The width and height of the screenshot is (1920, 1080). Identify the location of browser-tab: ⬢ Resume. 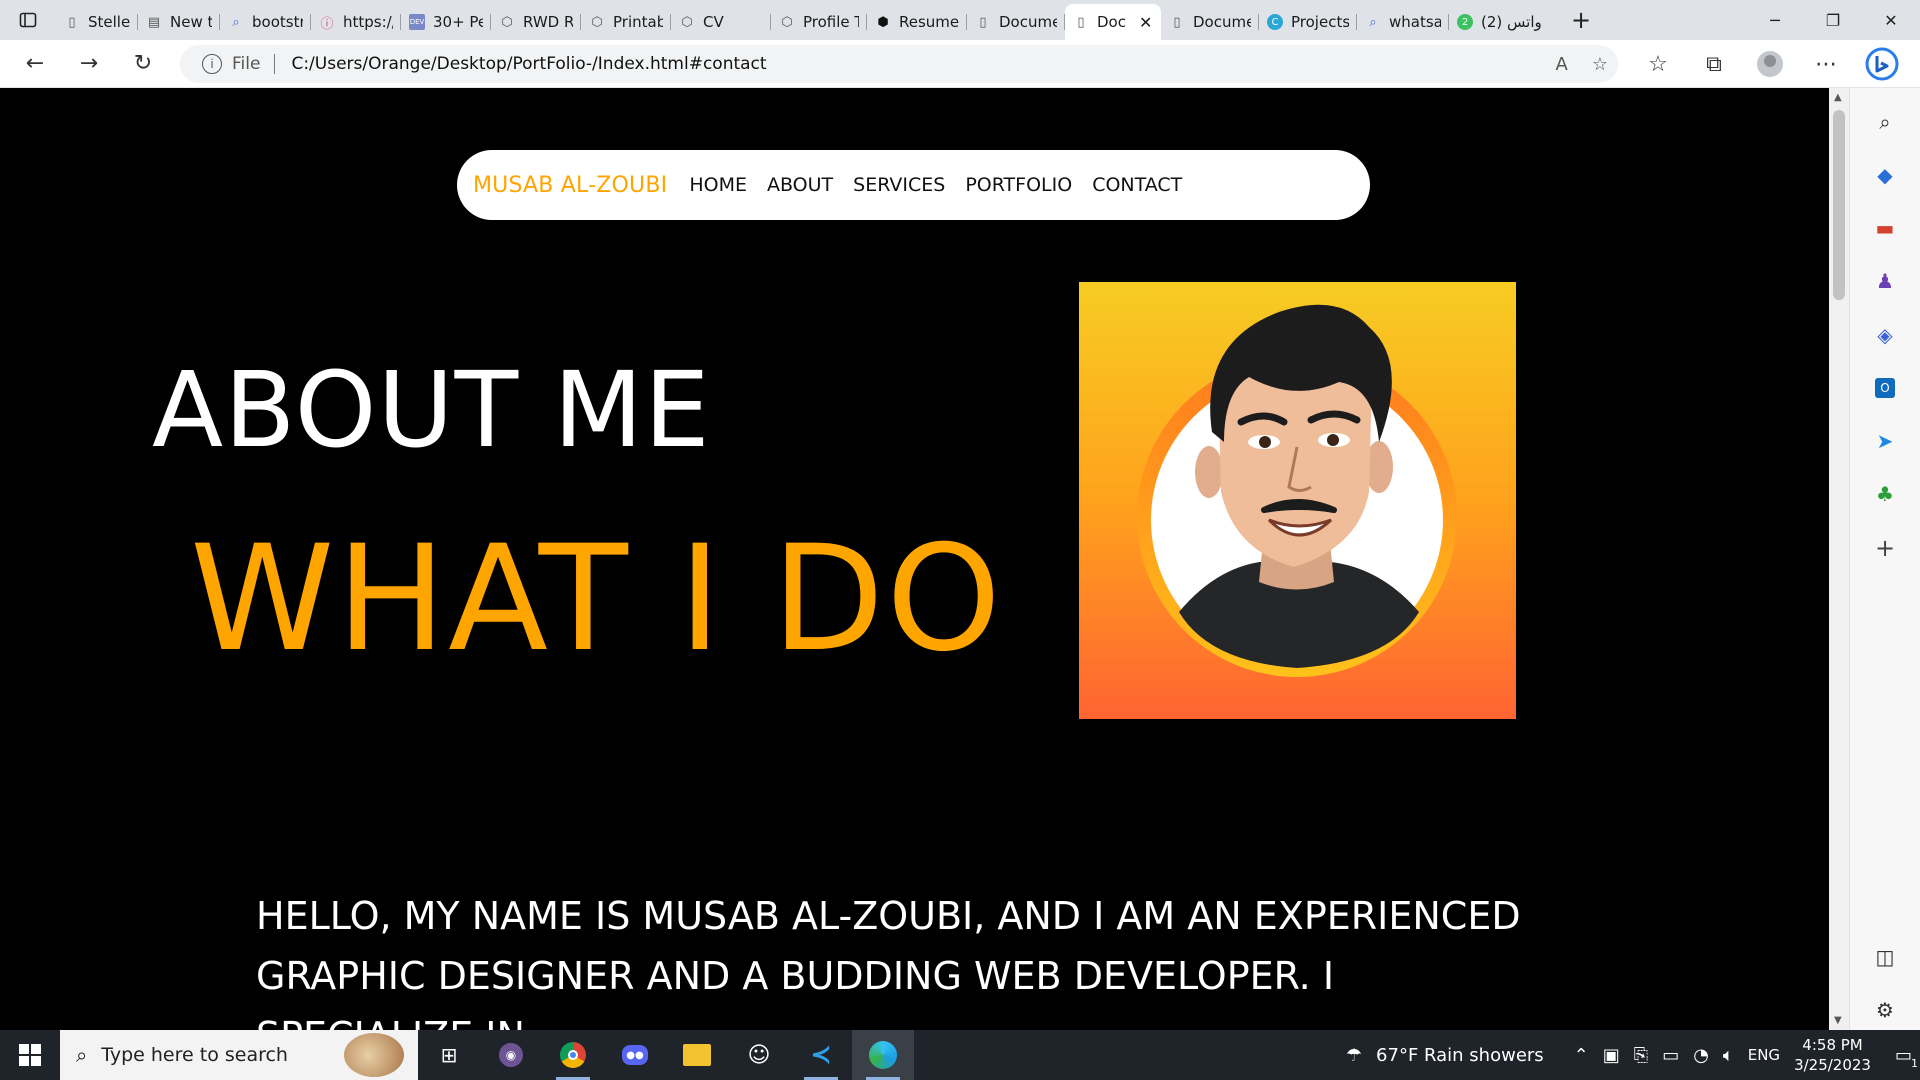
(917, 22).